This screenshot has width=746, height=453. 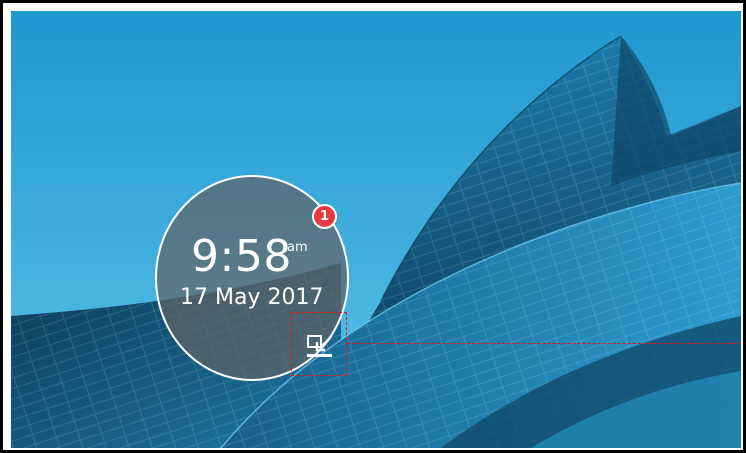 What do you see at coordinates (319, 344) in the screenshot?
I see `highlight-box` at bounding box center [319, 344].